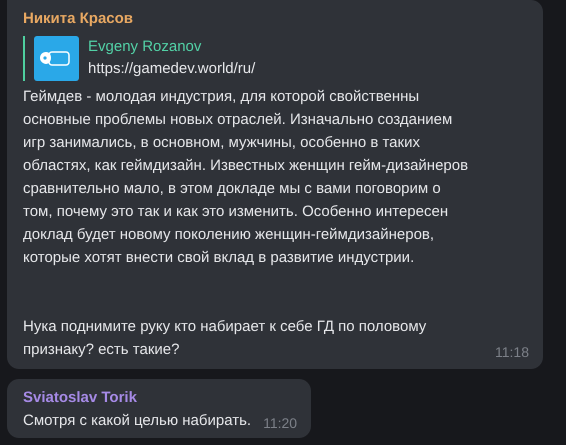 This screenshot has height=445, width=566. What do you see at coordinates (512, 352) in the screenshot?
I see `message-time: 11:18` at bounding box center [512, 352].